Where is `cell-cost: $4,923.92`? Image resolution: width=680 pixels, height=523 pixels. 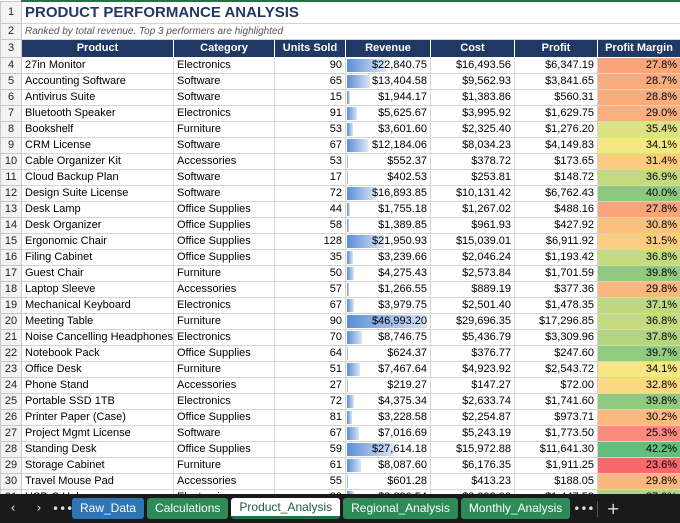 cell-cost: $4,923.92 is located at coordinates (472, 369).